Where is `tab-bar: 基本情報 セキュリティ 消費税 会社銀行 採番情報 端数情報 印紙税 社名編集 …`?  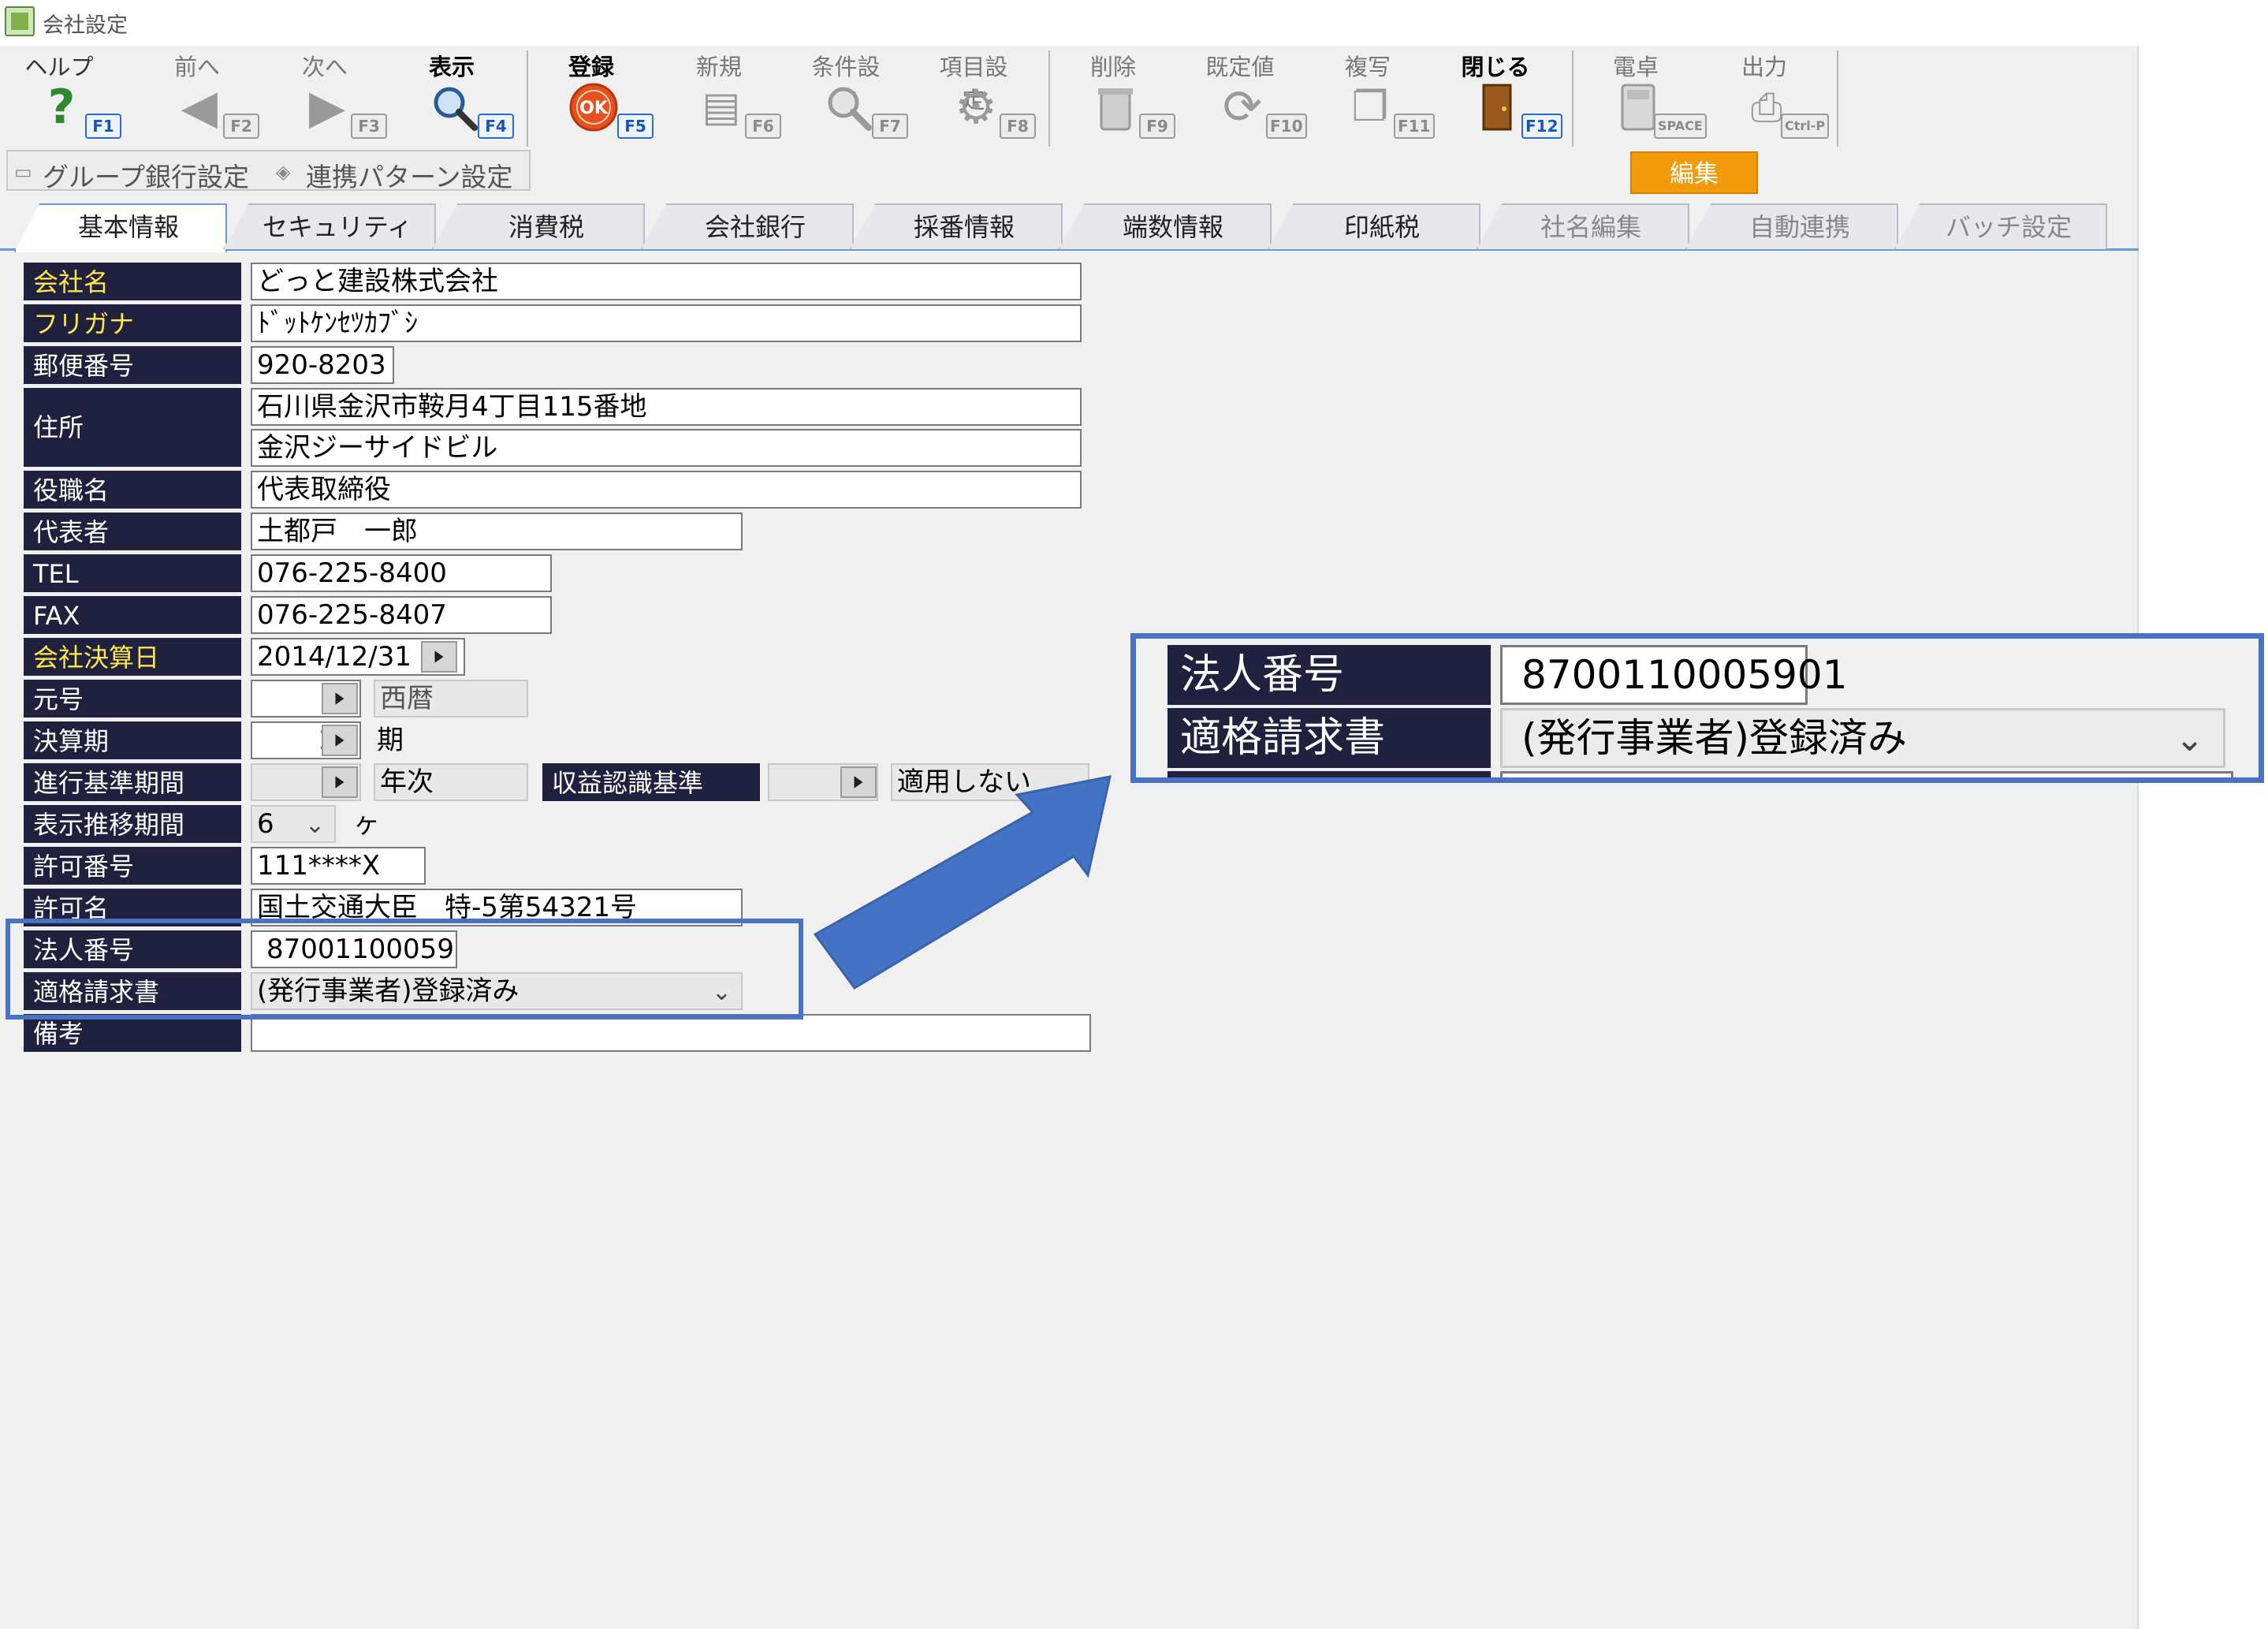
tab-bar: 基本情報 セキュリティ 消費税 会社銀行 採番情報 端数情報 印紙税 社名編集 … is located at coordinates (1070, 227).